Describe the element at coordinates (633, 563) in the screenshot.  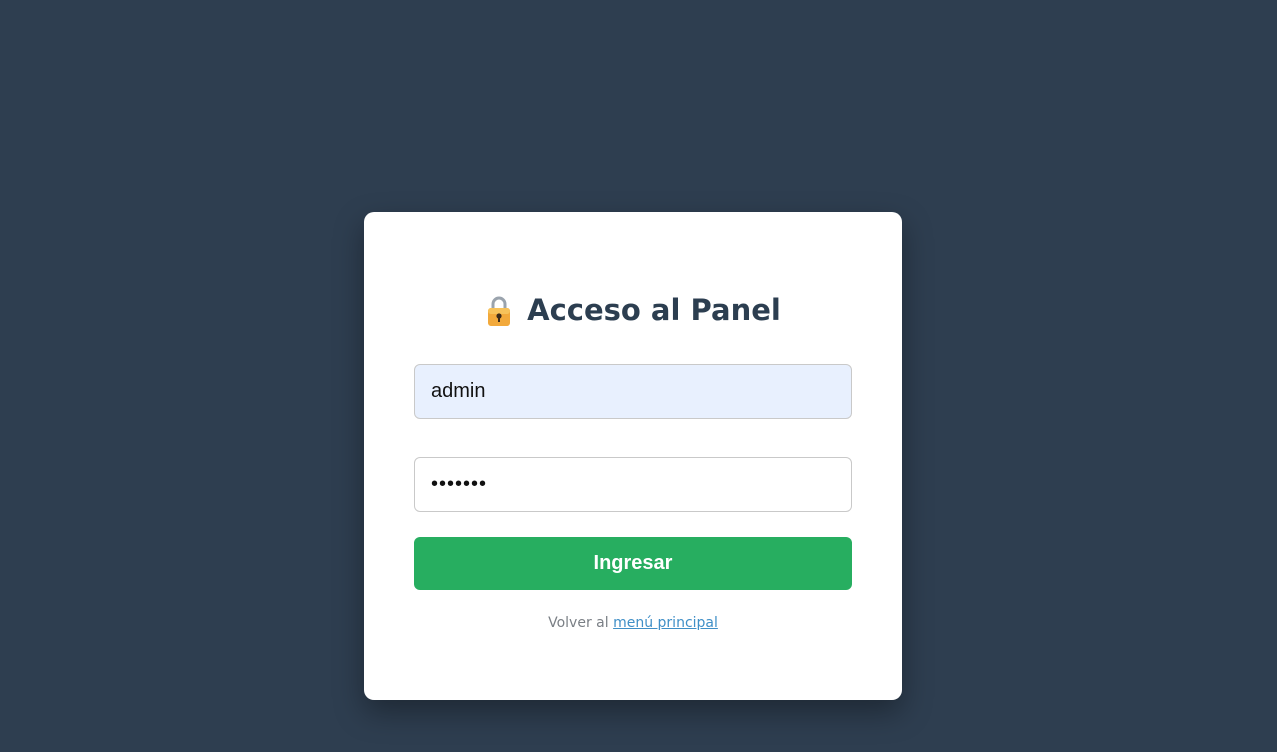
I see `login-button: Ingresar` at that location.